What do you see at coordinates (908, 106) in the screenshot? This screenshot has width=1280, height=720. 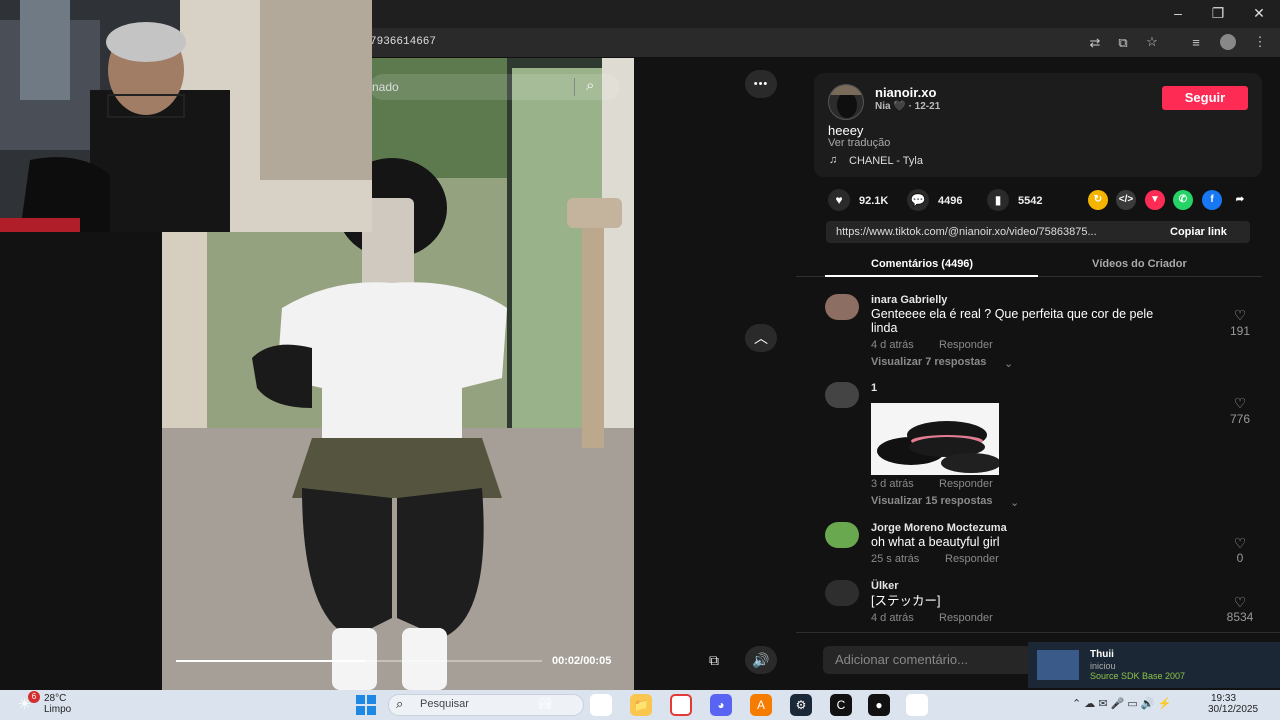 I see `creator-subtitle: Nia 🖤 · 12-21` at bounding box center [908, 106].